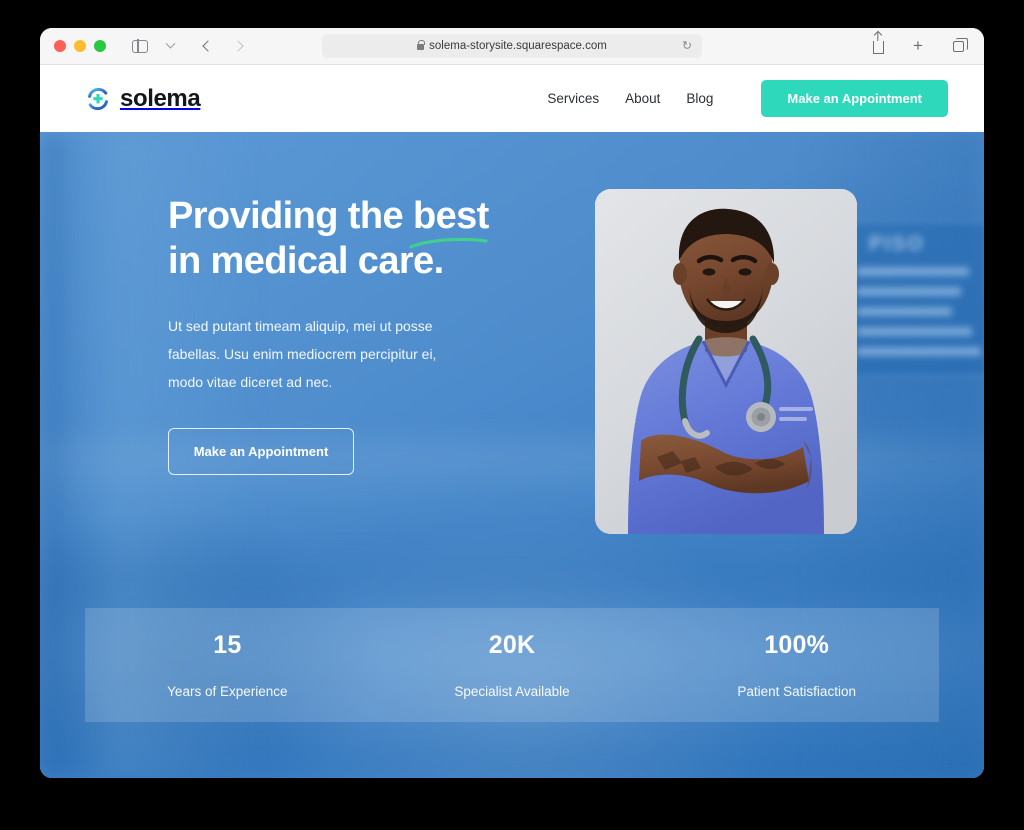  Describe the element at coordinates (100, 46) in the screenshot. I see `maximize-button` at that location.